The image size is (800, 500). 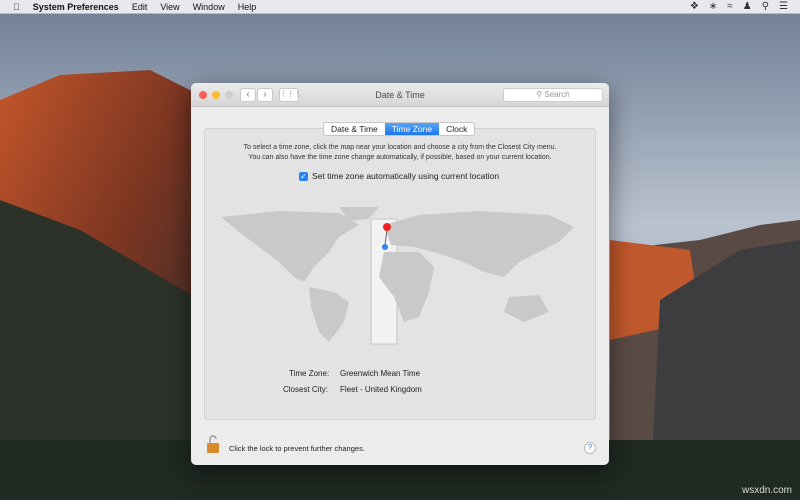 I want to click on closest-city-value: Fleet - United Kingdom, so click(x=381, y=389).